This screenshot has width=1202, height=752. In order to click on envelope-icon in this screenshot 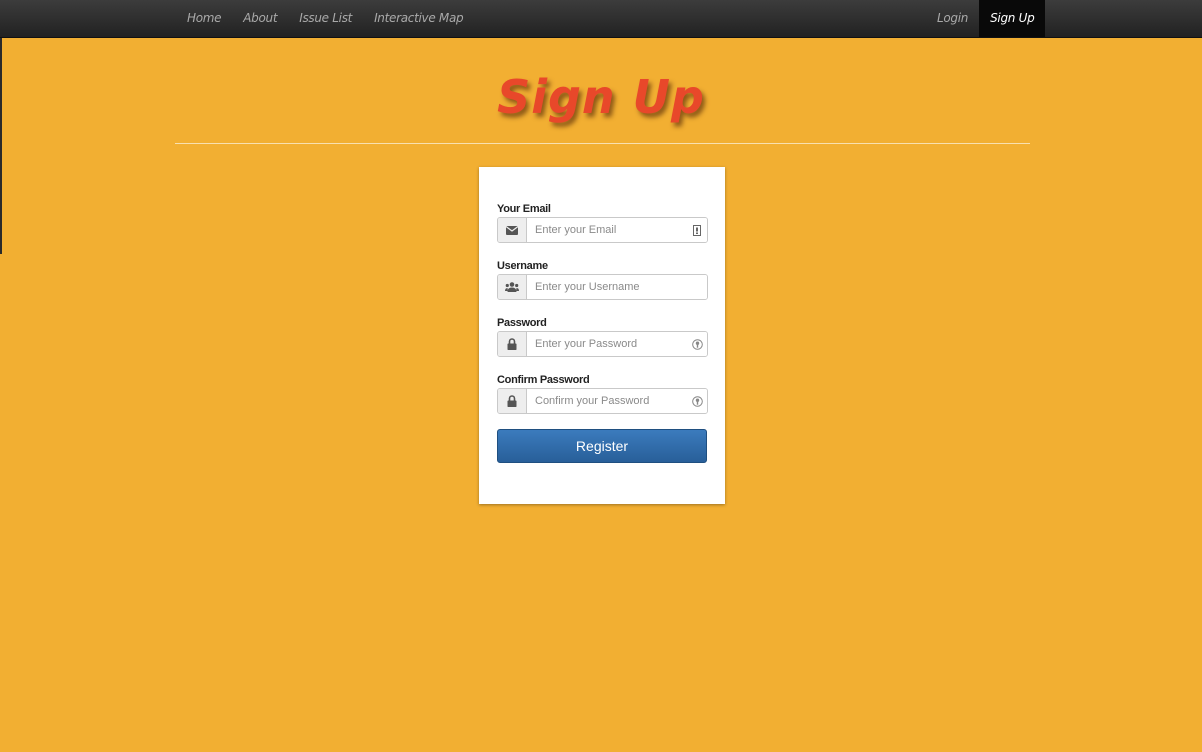, I will do `click(512, 230)`.